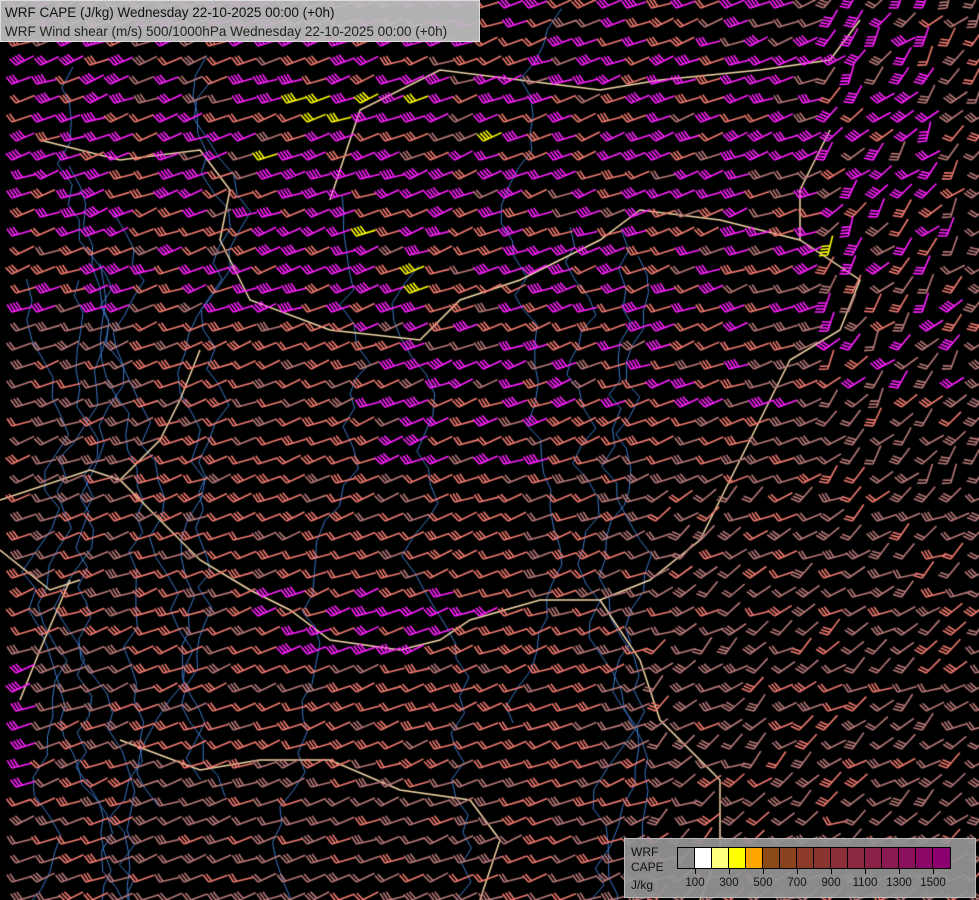  I want to click on legend-tick-label: 700, so click(797, 883).